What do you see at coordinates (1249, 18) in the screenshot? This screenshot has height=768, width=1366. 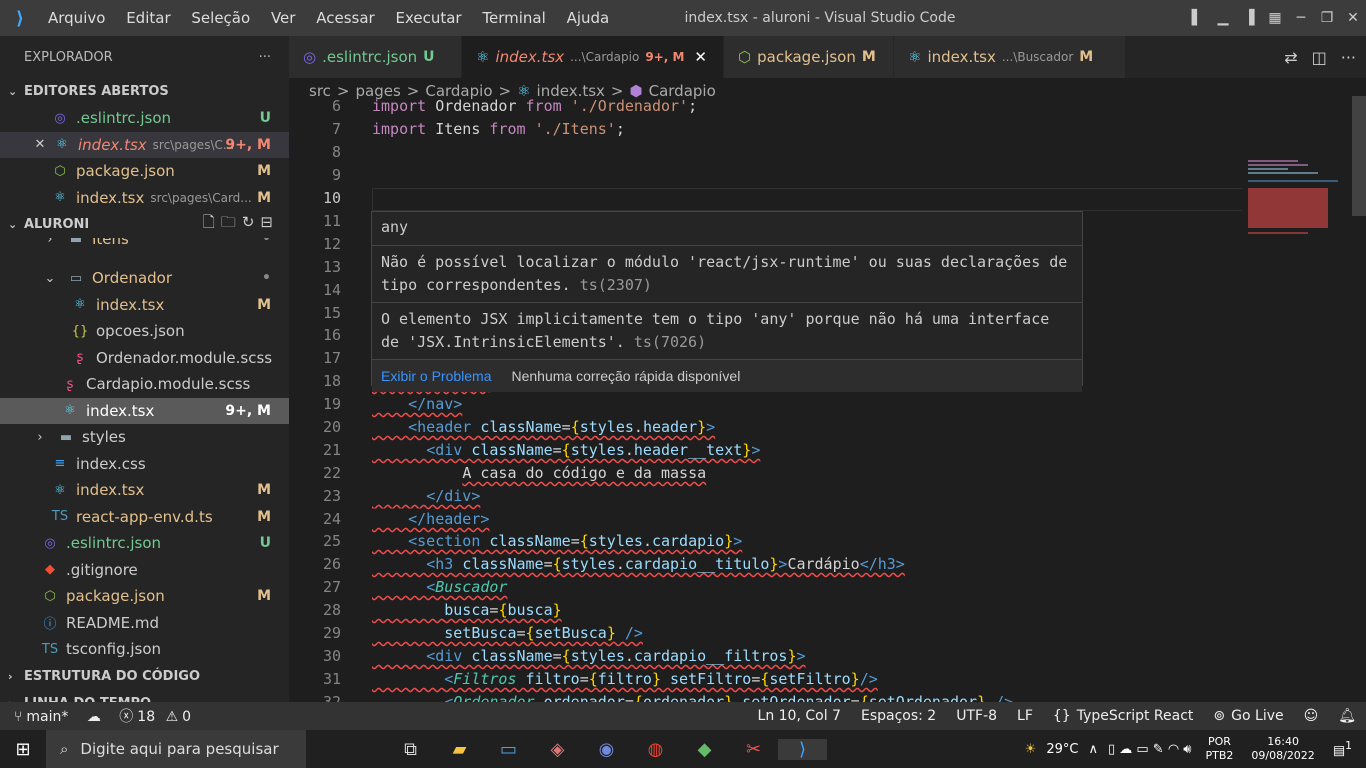 I see `toggle-secondary-sidebar-icon: ▐` at bounding box center [1249, 18].